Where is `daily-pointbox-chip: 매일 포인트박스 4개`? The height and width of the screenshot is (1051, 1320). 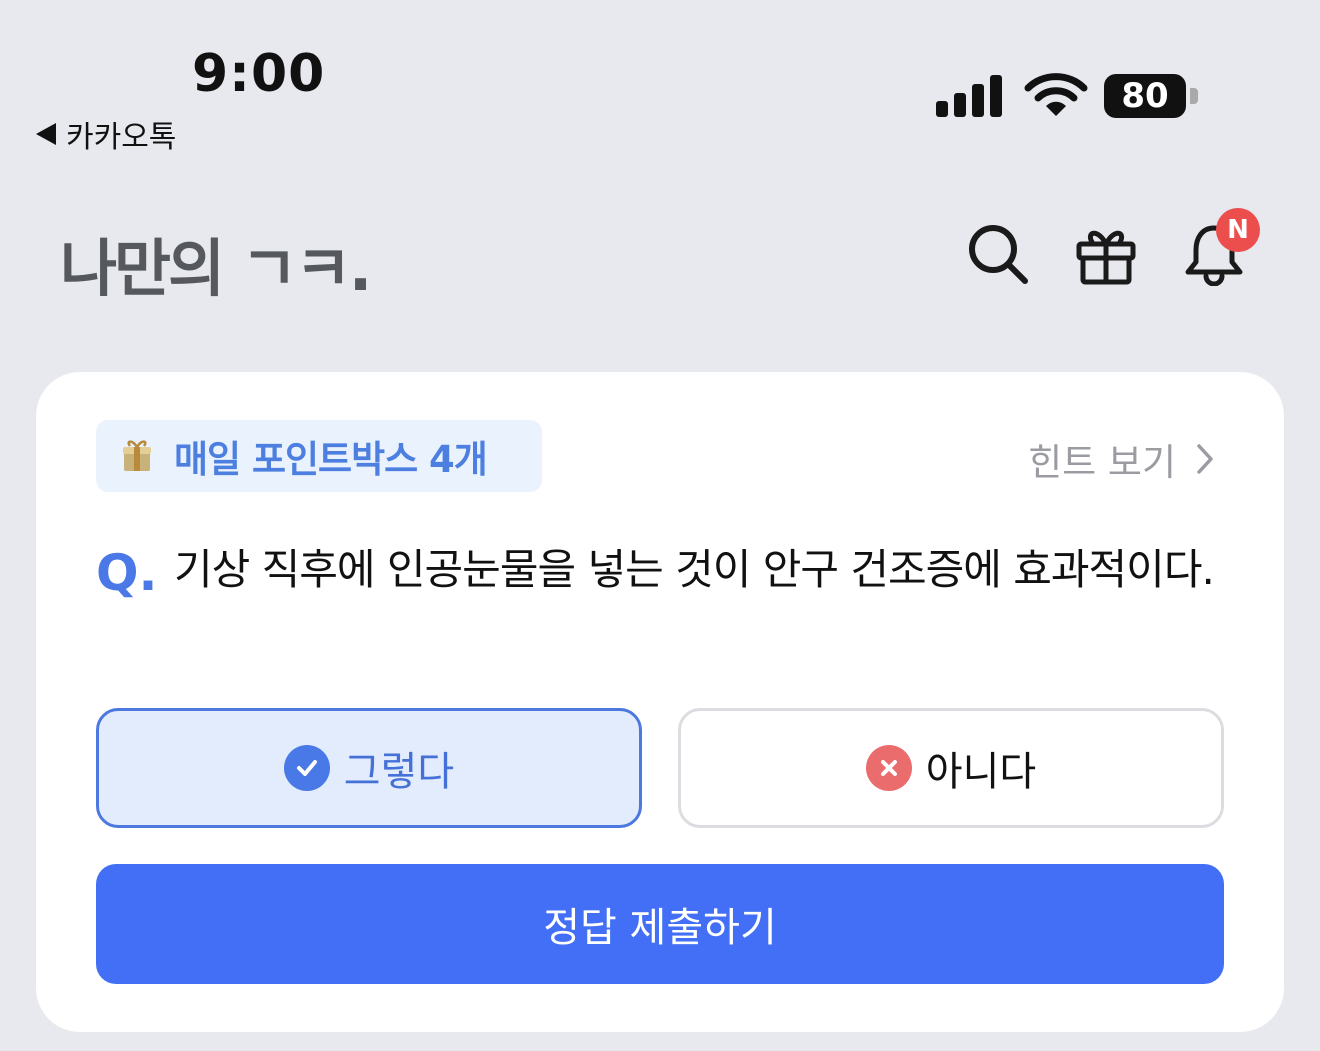
daily-pointbox-chip: 매일 포인트박스 4개 is located at coordinates (319, 456).